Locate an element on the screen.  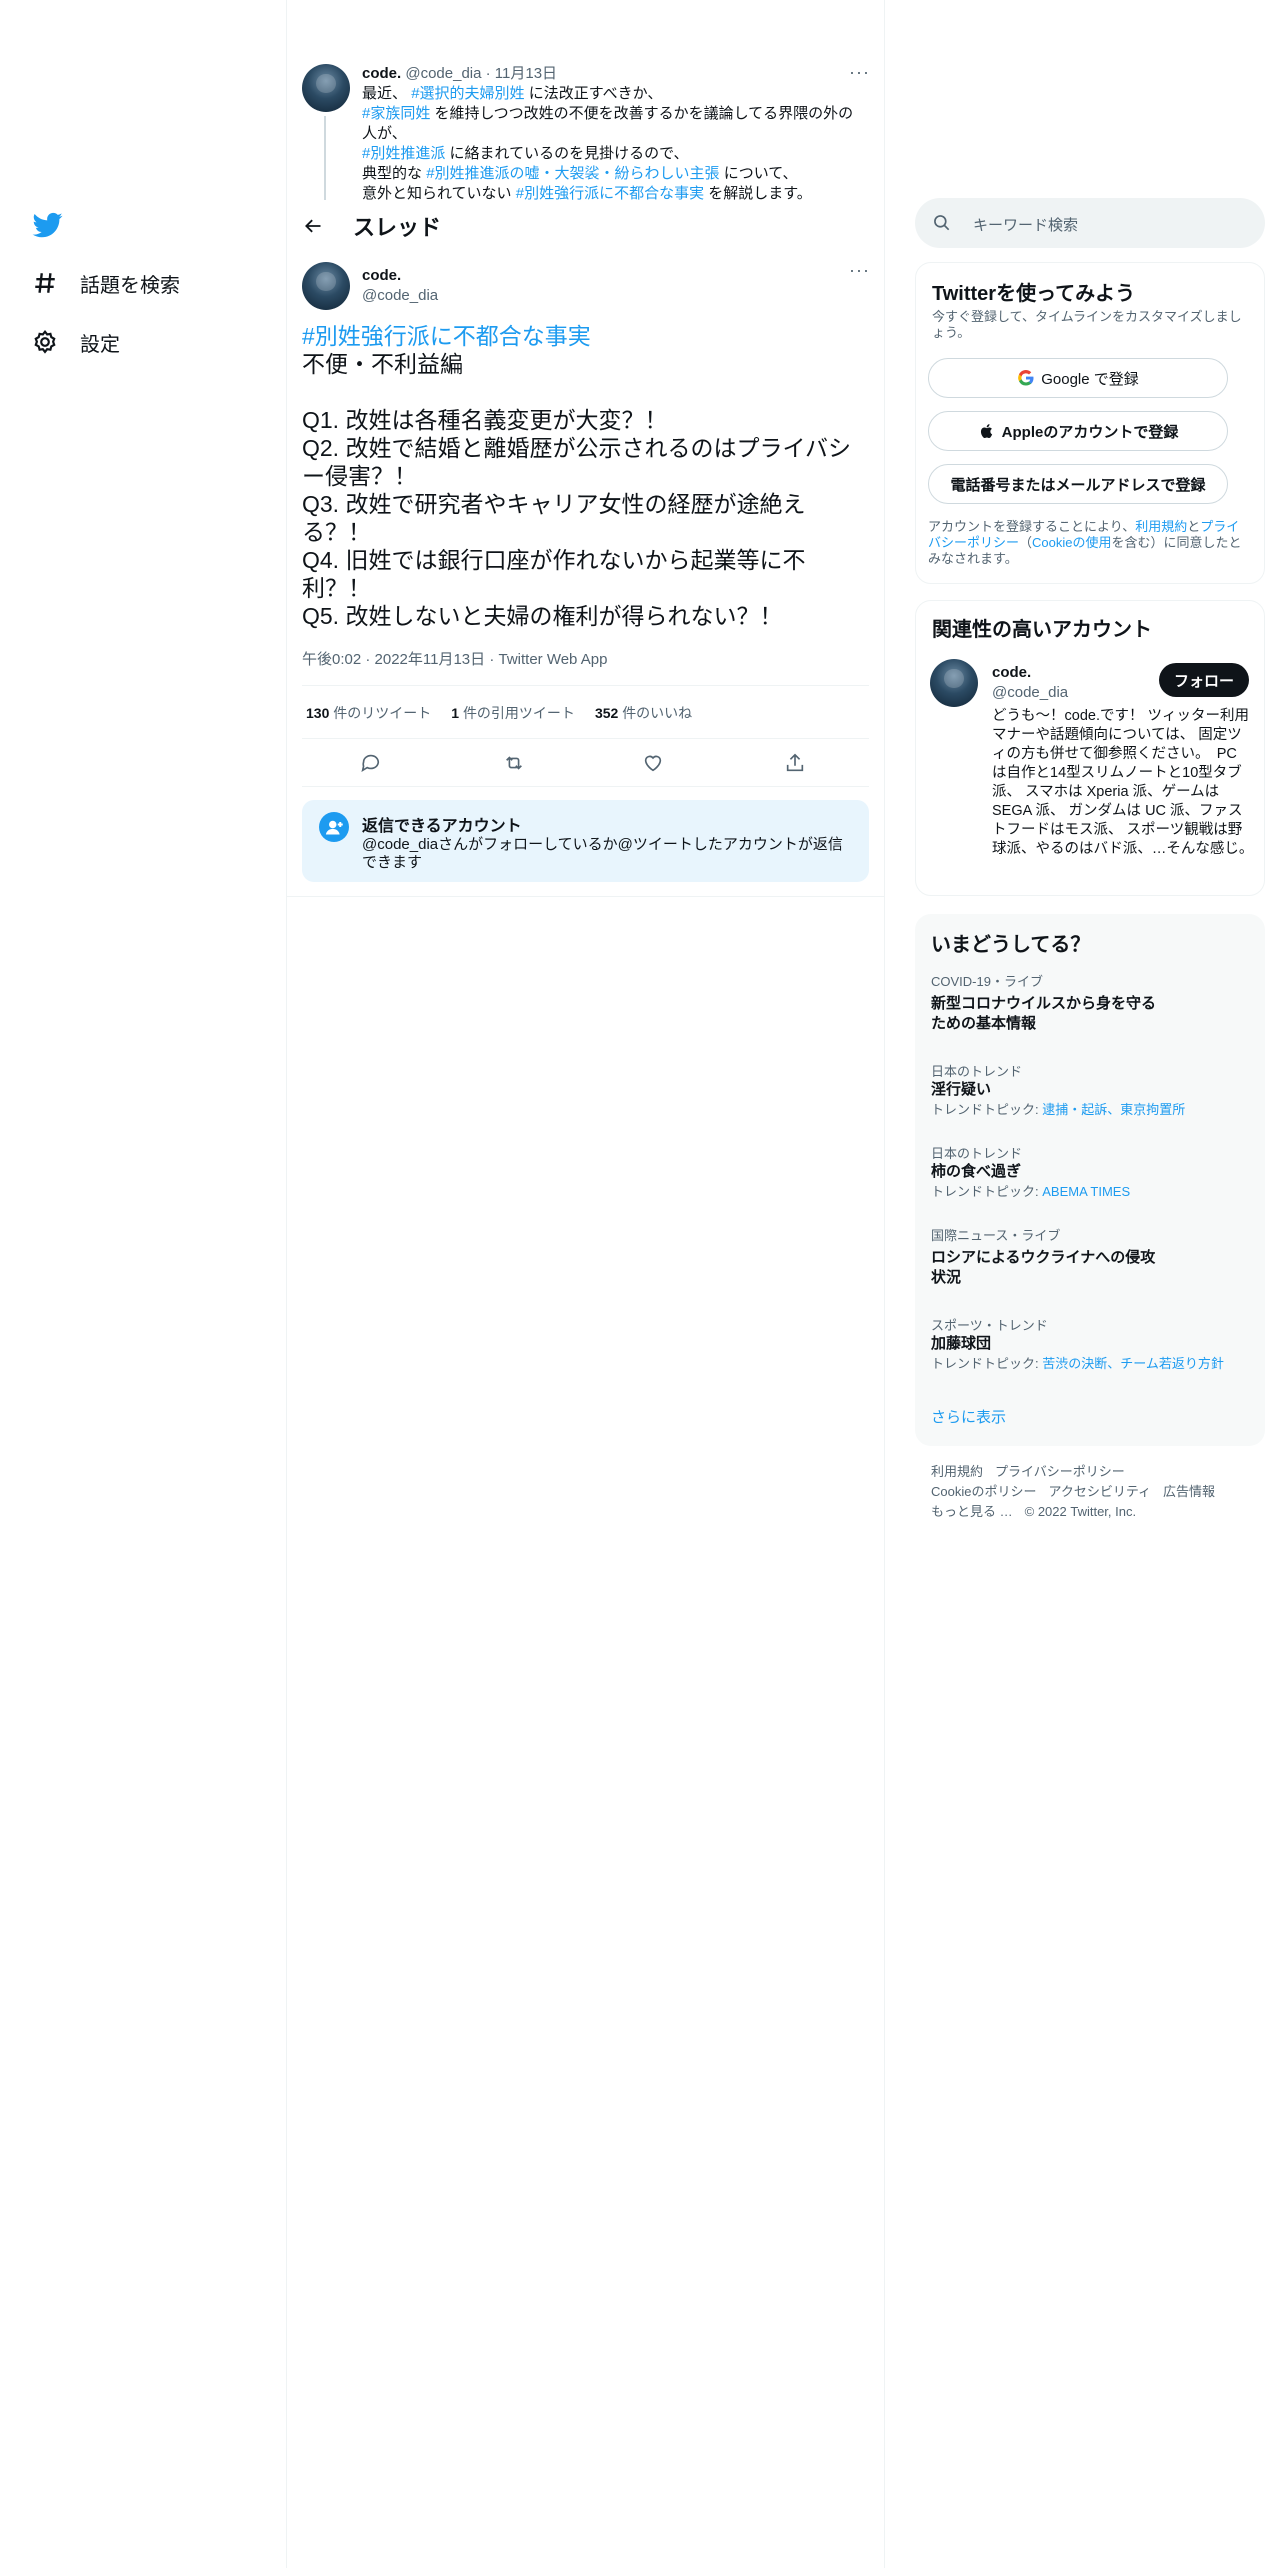
tweet-timestamp: 午後0:02 · 2022年11月13日 · Twitter Web App is located at coordinates (454, 658).